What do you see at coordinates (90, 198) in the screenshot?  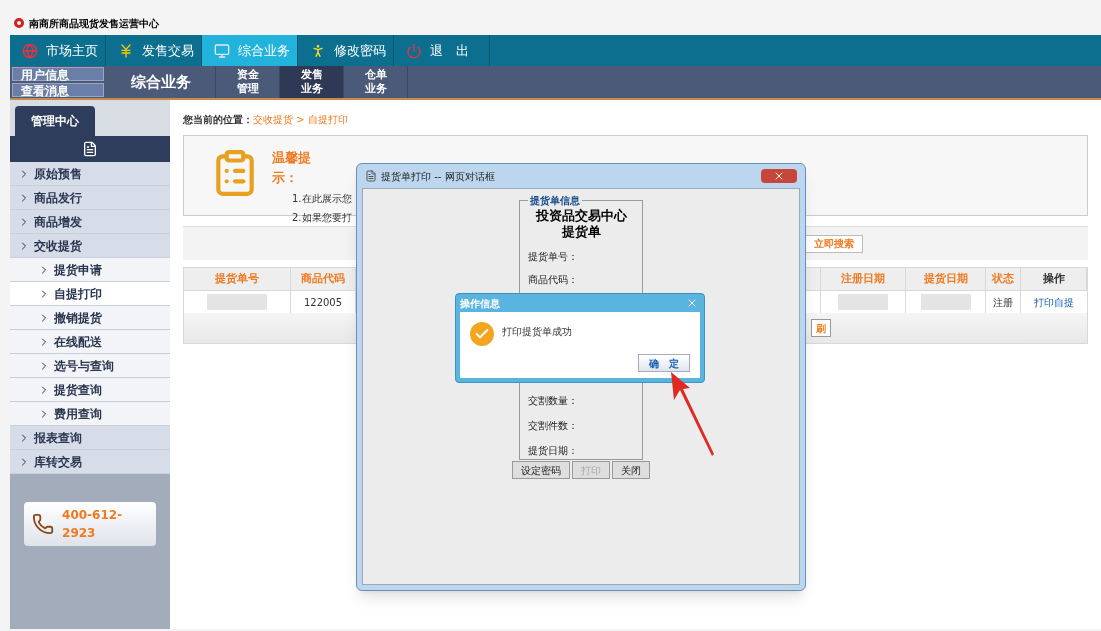 I see `sidebar-item: 商品发行` at bounding box center [90, 198].